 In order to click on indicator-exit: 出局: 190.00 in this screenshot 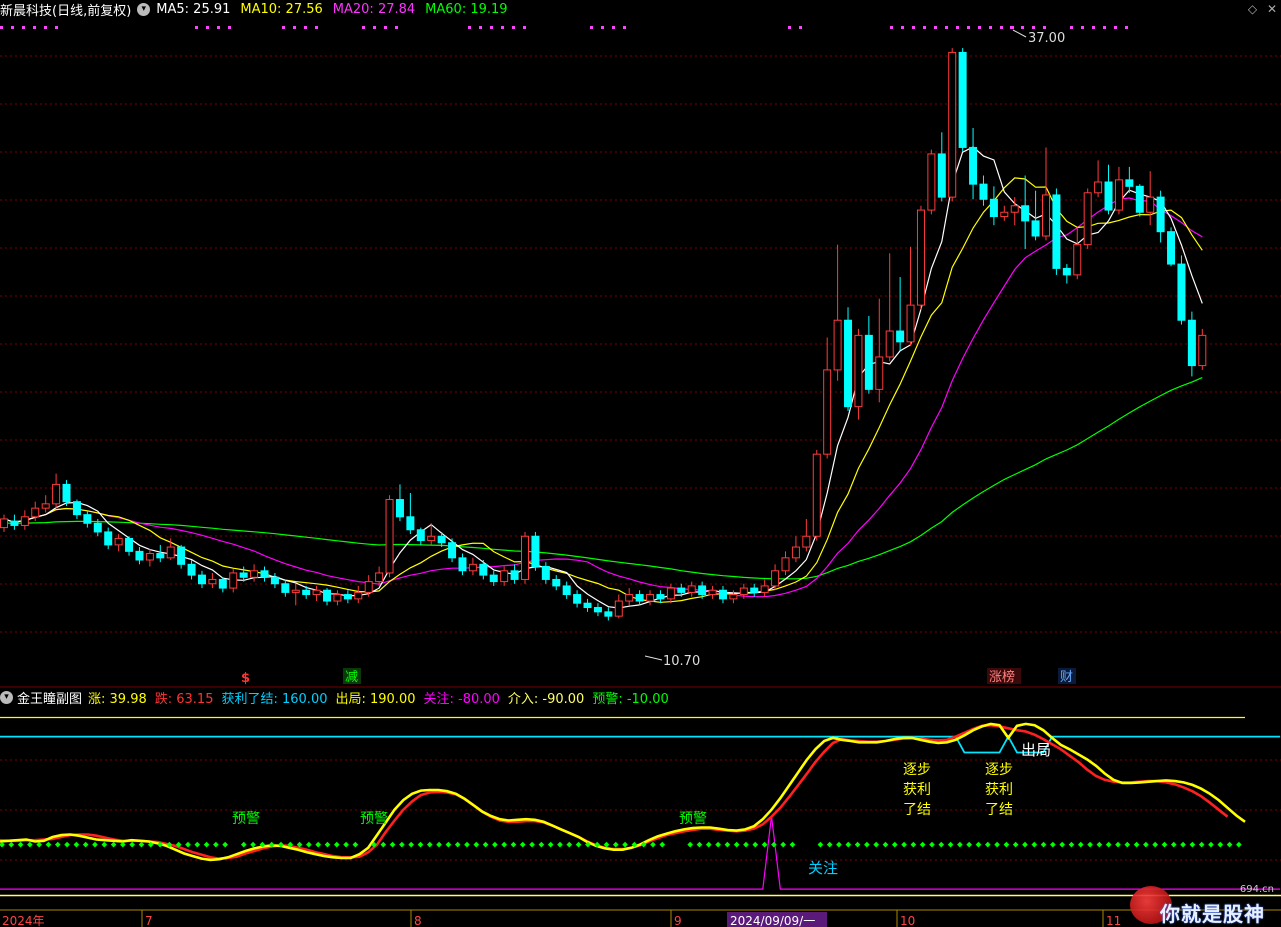, I will do `click(375, 699)`.